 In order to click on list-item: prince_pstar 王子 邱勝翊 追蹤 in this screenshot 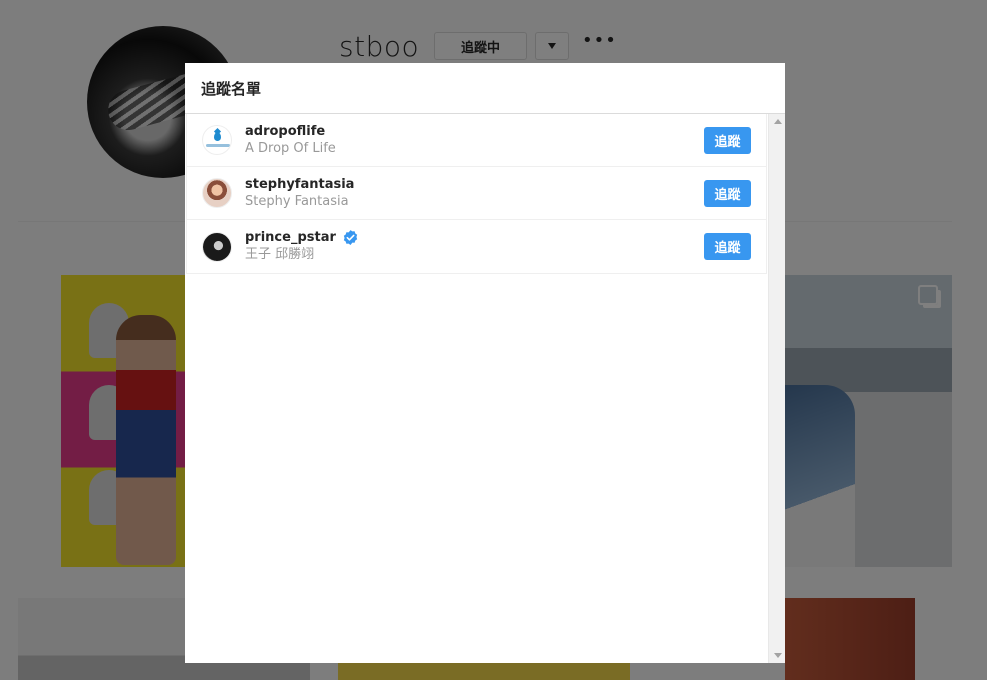, I will do `click(476, 246)`.